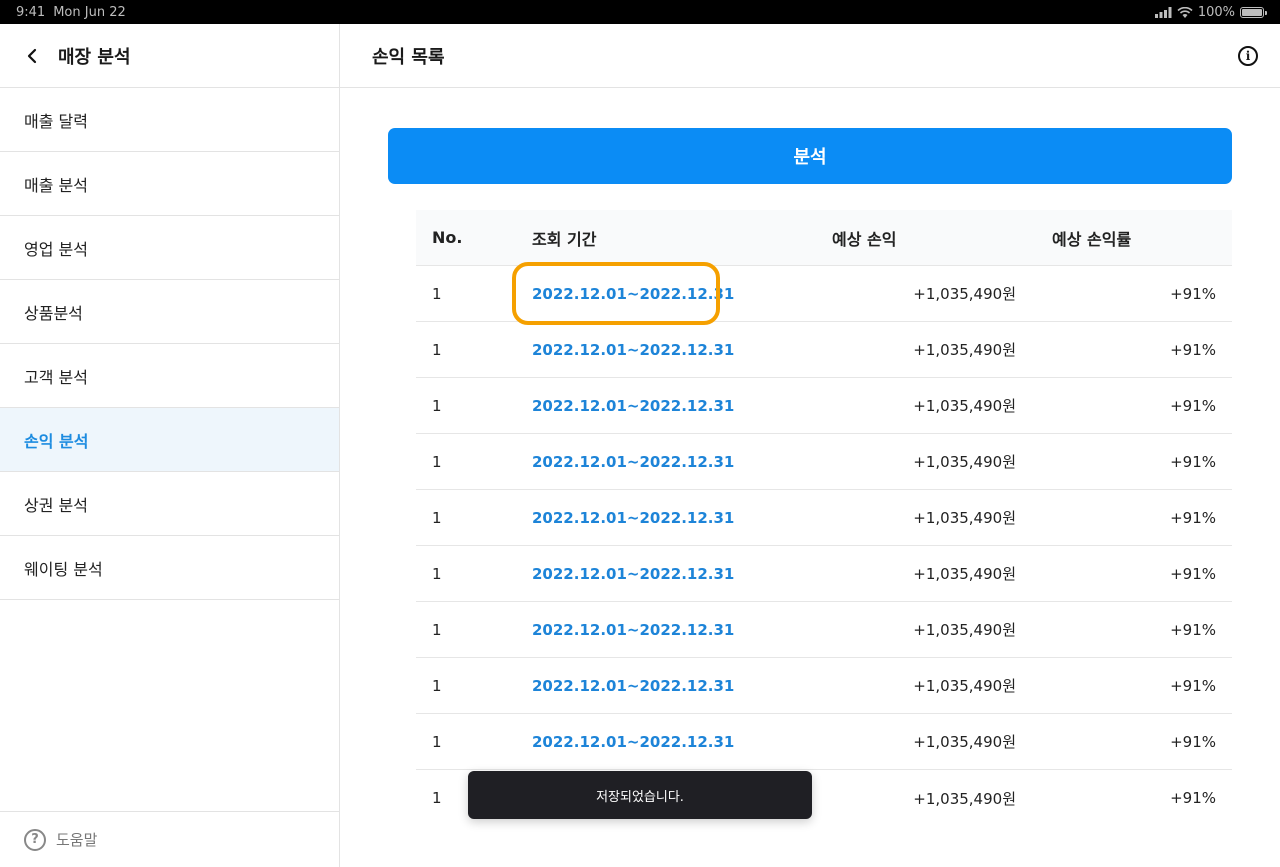 The width and height of the screenshot is (1280, 867). What do you see at coordinates (56, 505) in the screenshot?
I see `sidebar-item-label: 상권 분석` at bounding box center [56, 505].